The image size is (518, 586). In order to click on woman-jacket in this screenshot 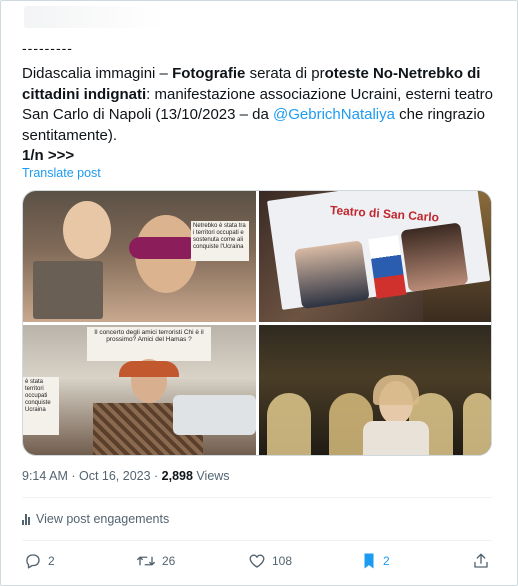, I will do `click(396, 438)`.